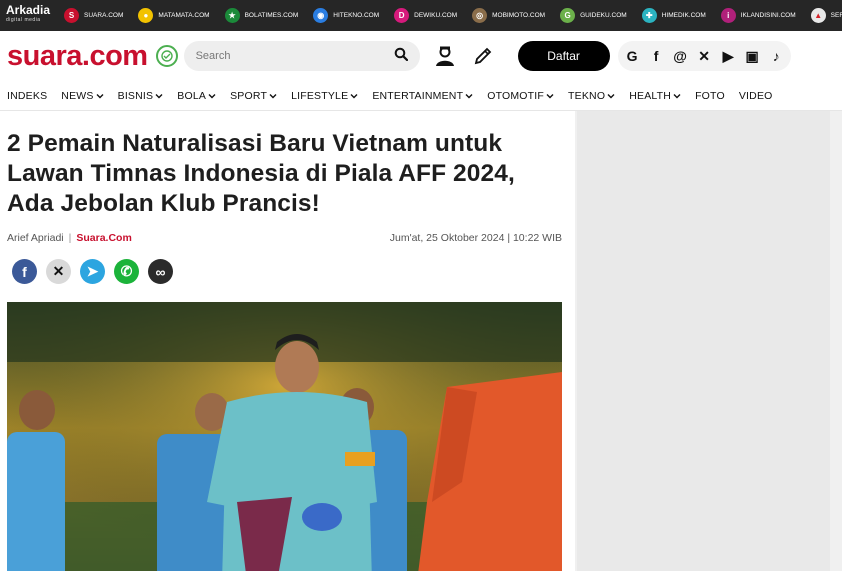 This screenshot has height=571, width=842. Describe the element at coordinates (475, 238) in the screenshot. I see `article-date: Jum'at, 25 Oktober 2024 | 10:22 WIB` at that location.